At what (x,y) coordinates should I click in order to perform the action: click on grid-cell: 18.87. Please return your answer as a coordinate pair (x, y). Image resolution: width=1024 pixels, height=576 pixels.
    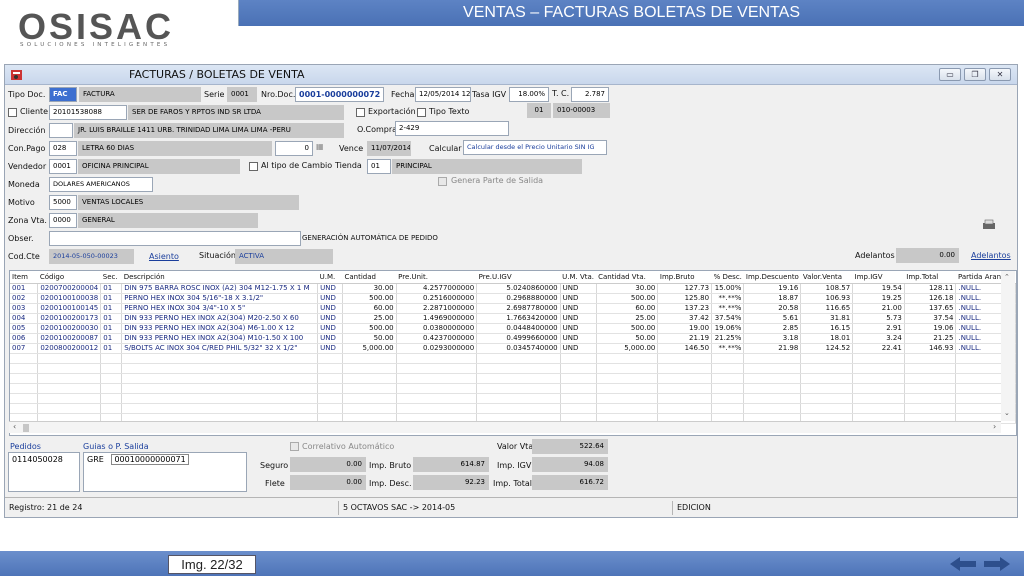
    Looking at the image, I should click on (772, 298).